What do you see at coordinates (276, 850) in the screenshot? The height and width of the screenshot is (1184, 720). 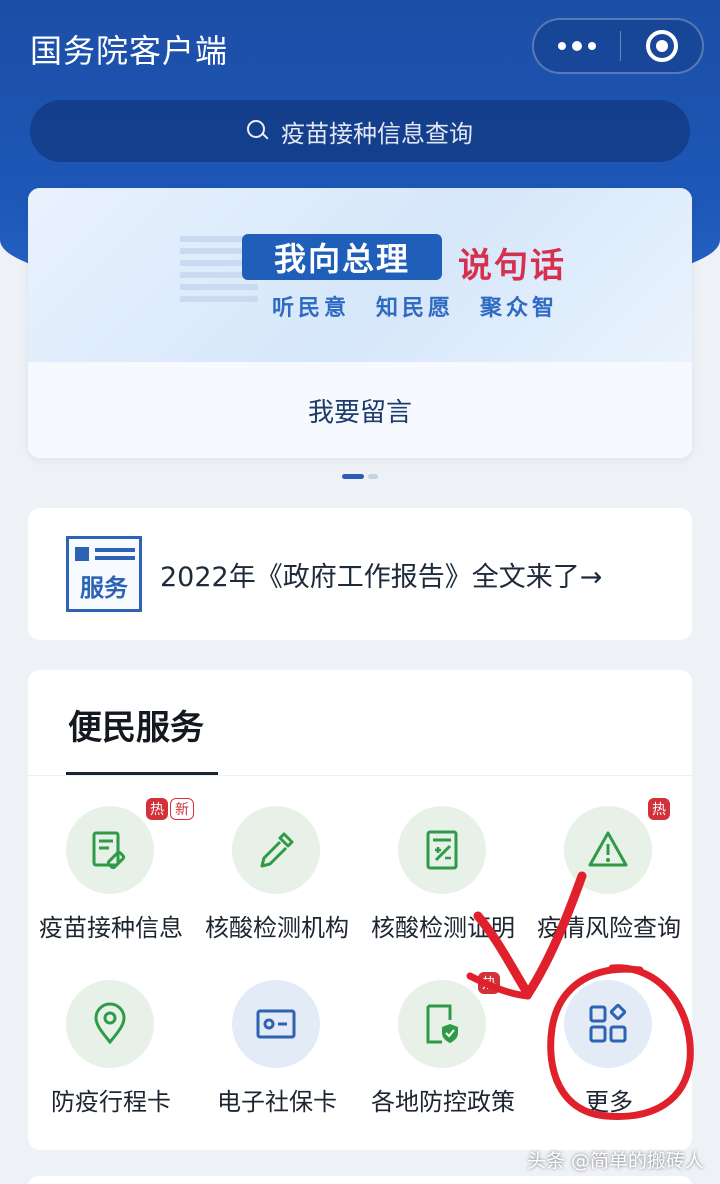 I see `dropper-icon` at bounding box center [276, 850].